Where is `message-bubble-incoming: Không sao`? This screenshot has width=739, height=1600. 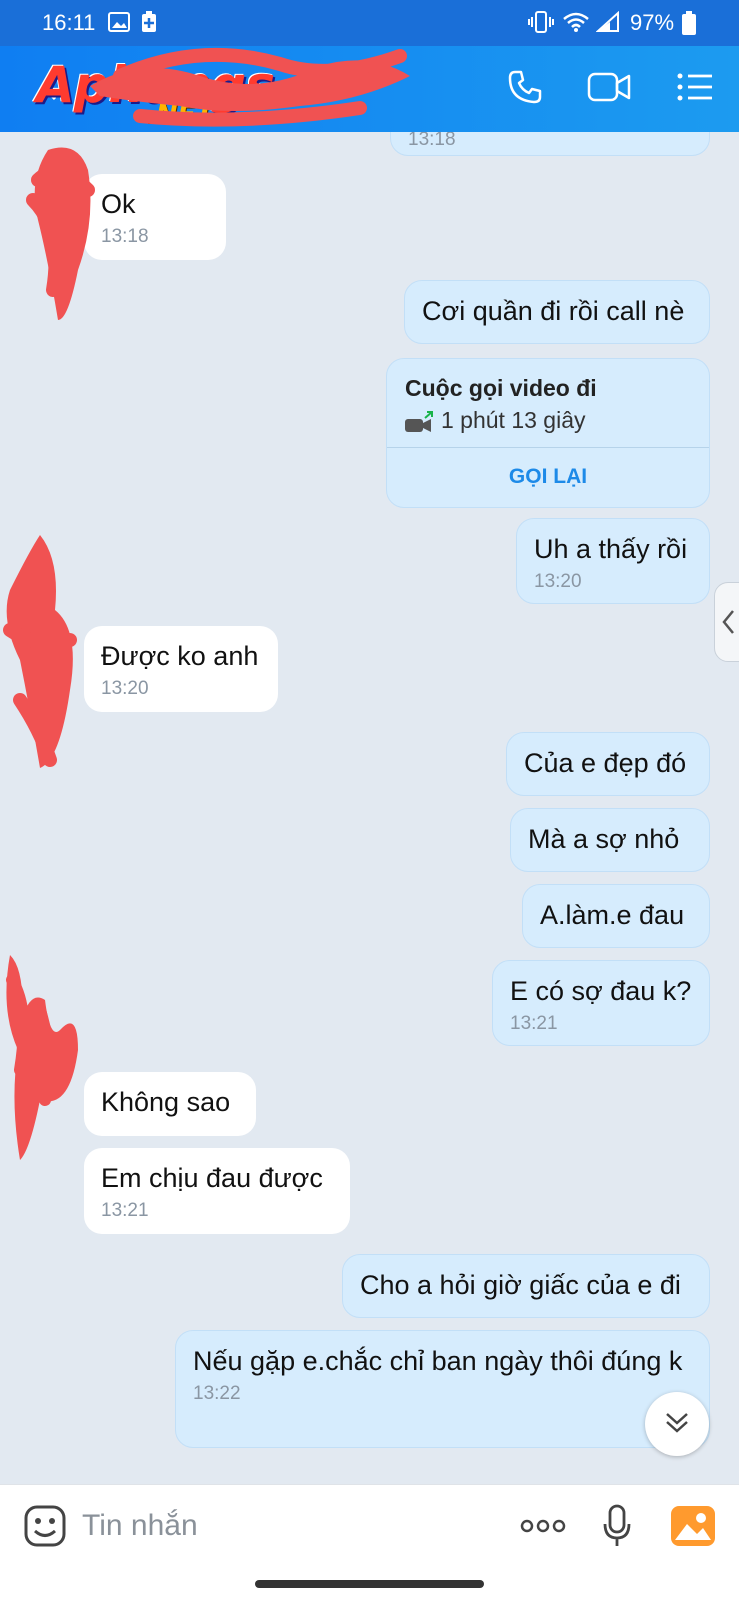
message-bubble-incoming: Không sao is located at coordinates (170, 1104).